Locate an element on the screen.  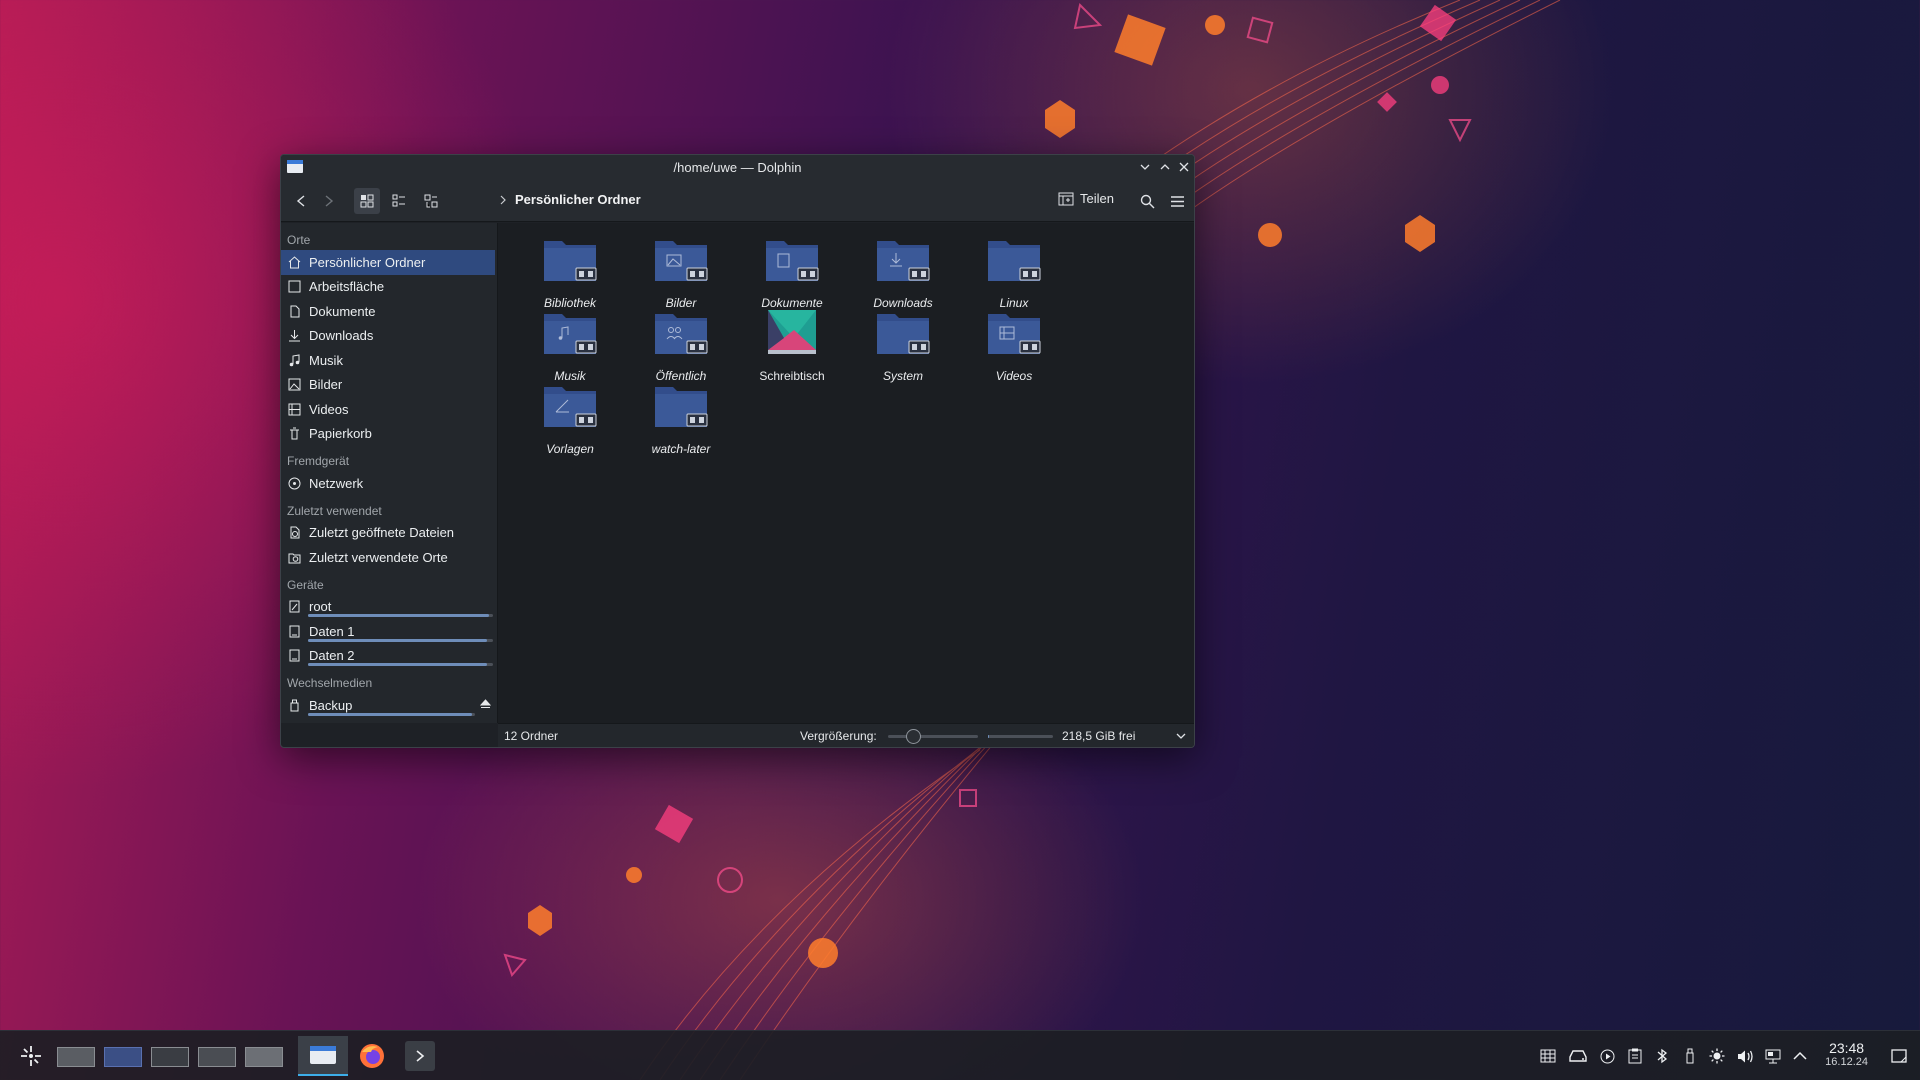
taskbar-dolphin is located at coordinates (323, 1056).